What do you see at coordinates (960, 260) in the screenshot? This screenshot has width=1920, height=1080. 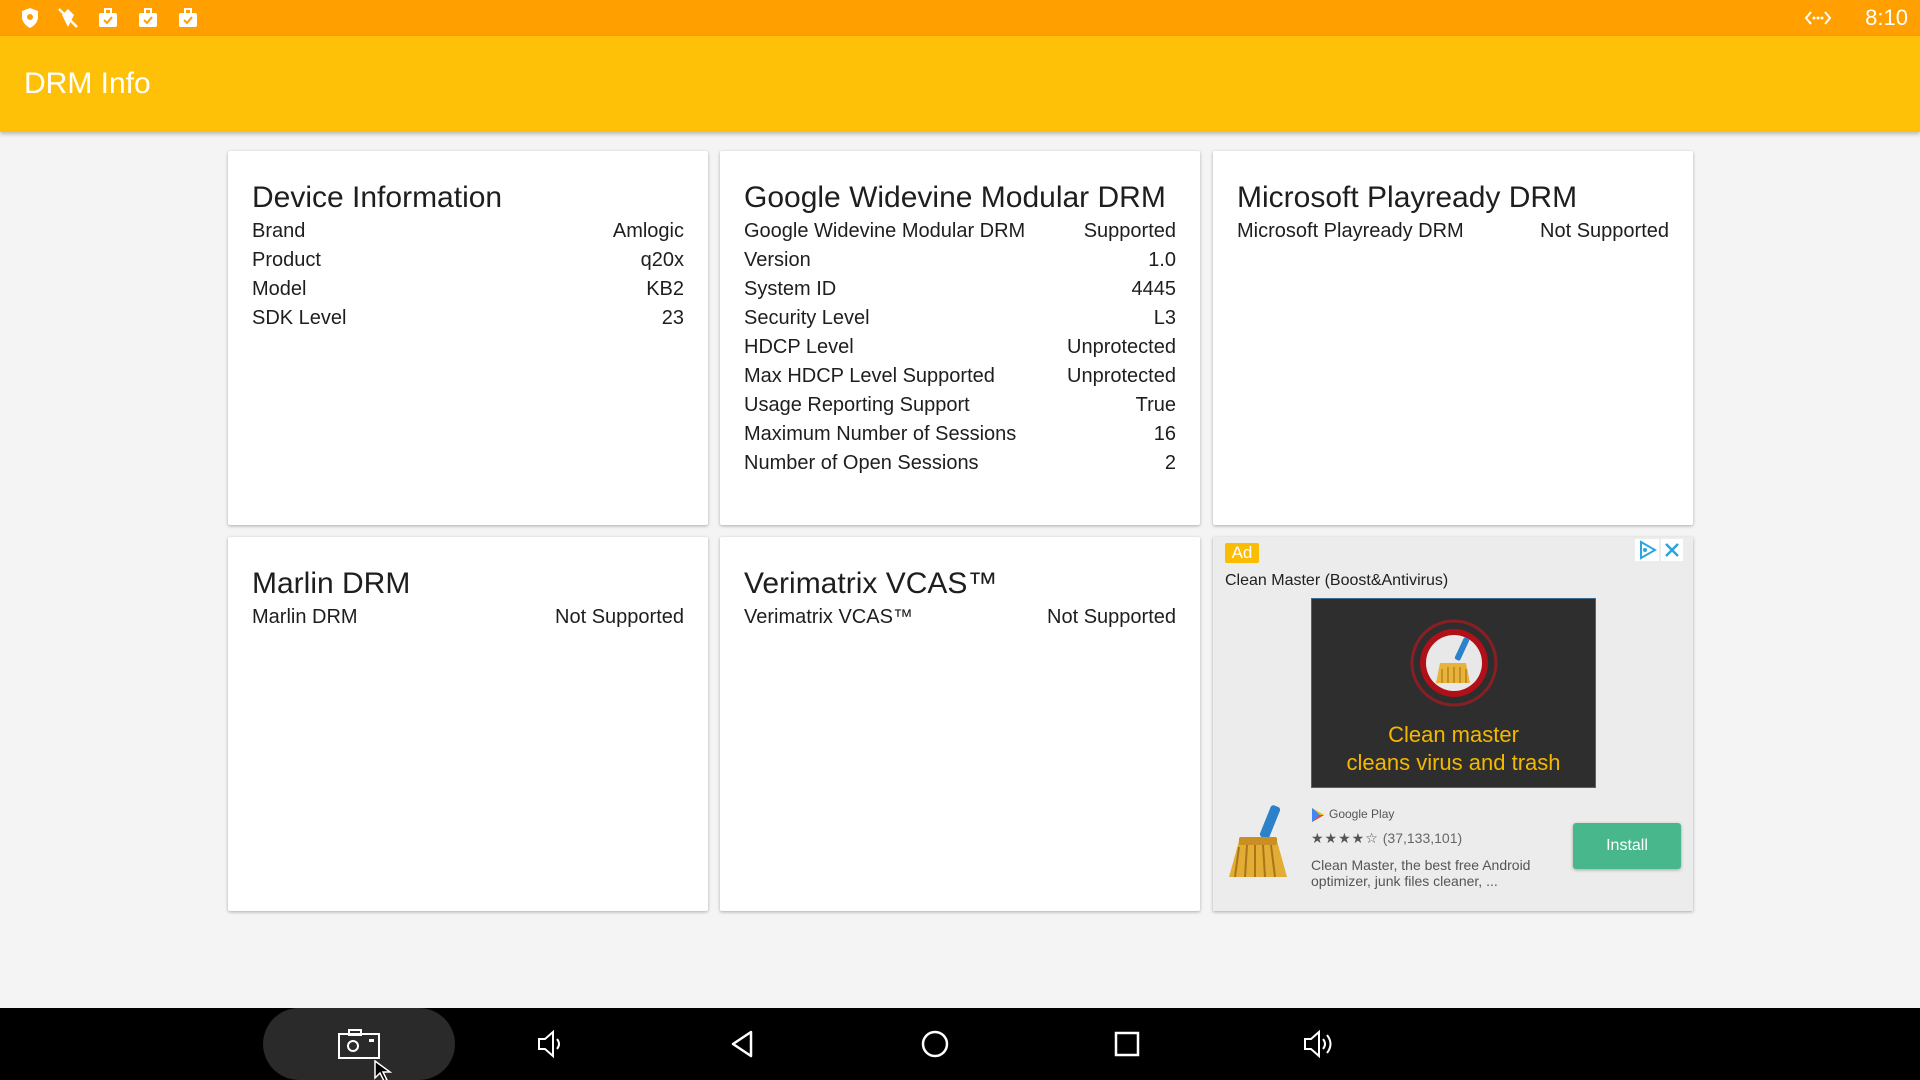 I see `info-row: Version 1.0` at bounding box center [960, 260].